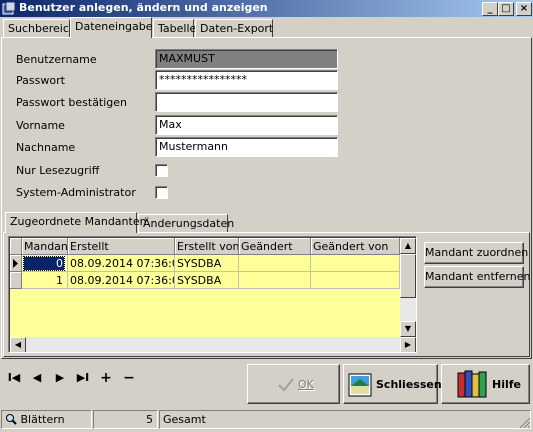 Image resolution: width=533 pixels, height=432 pixels. I want to click on help-button: Hilfe, so click(485, 384).